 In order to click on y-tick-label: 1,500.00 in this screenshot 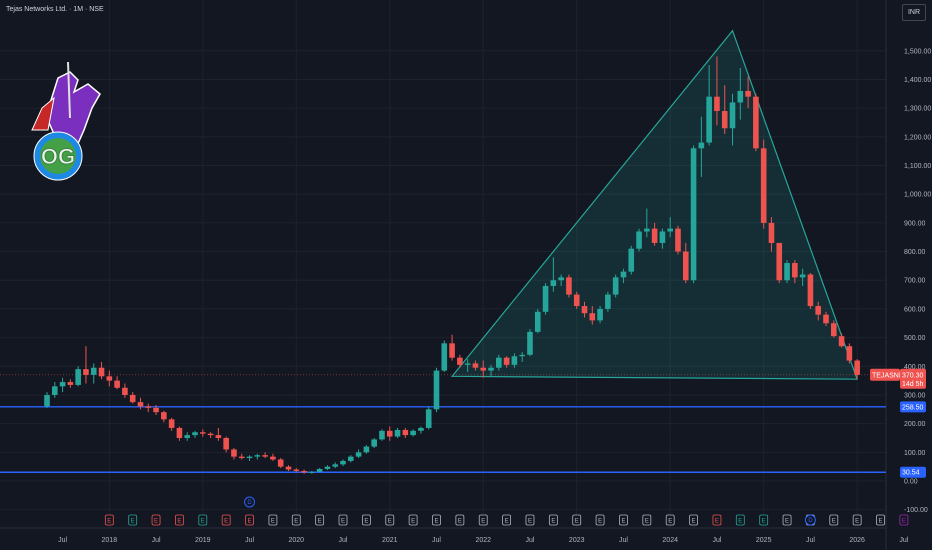, I will do `click(917, 51)`.